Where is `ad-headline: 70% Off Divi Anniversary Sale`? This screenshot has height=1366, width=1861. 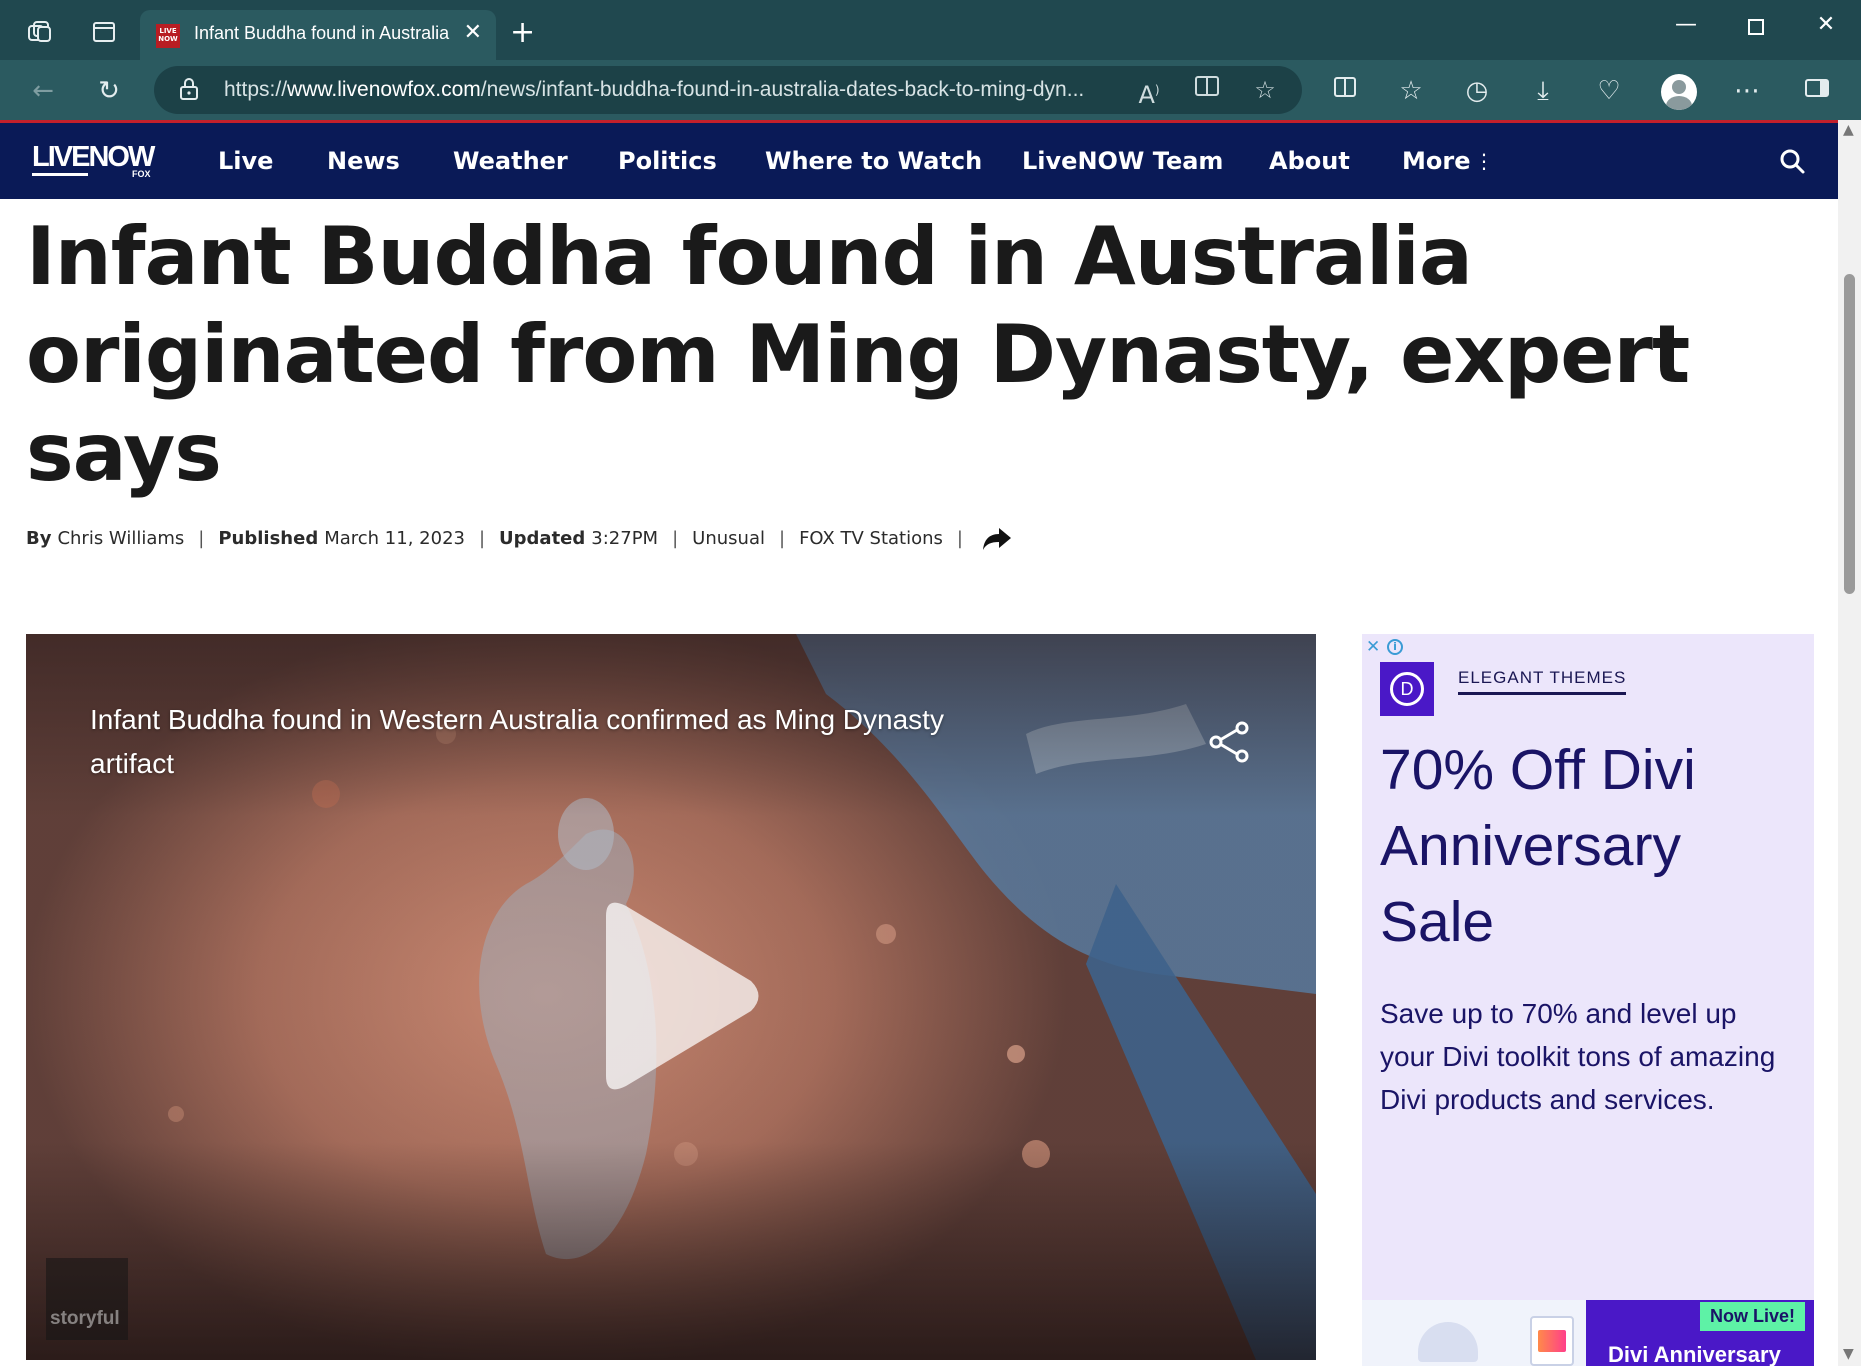 ad-headline: 70% Off Divi Anniversary Sale is located at coordinates (1590, 846).